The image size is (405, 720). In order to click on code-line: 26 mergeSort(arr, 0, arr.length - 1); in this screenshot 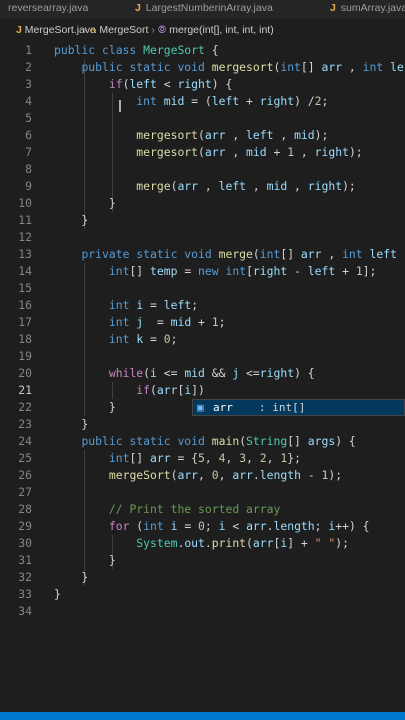, I will do `click(202, 475)`.